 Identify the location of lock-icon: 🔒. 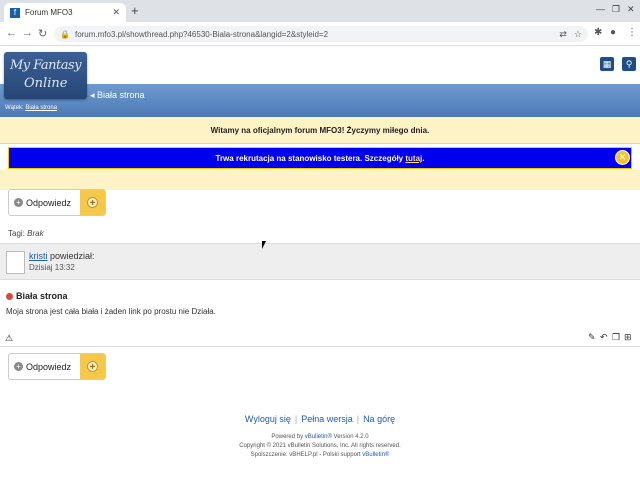
(65, 34).